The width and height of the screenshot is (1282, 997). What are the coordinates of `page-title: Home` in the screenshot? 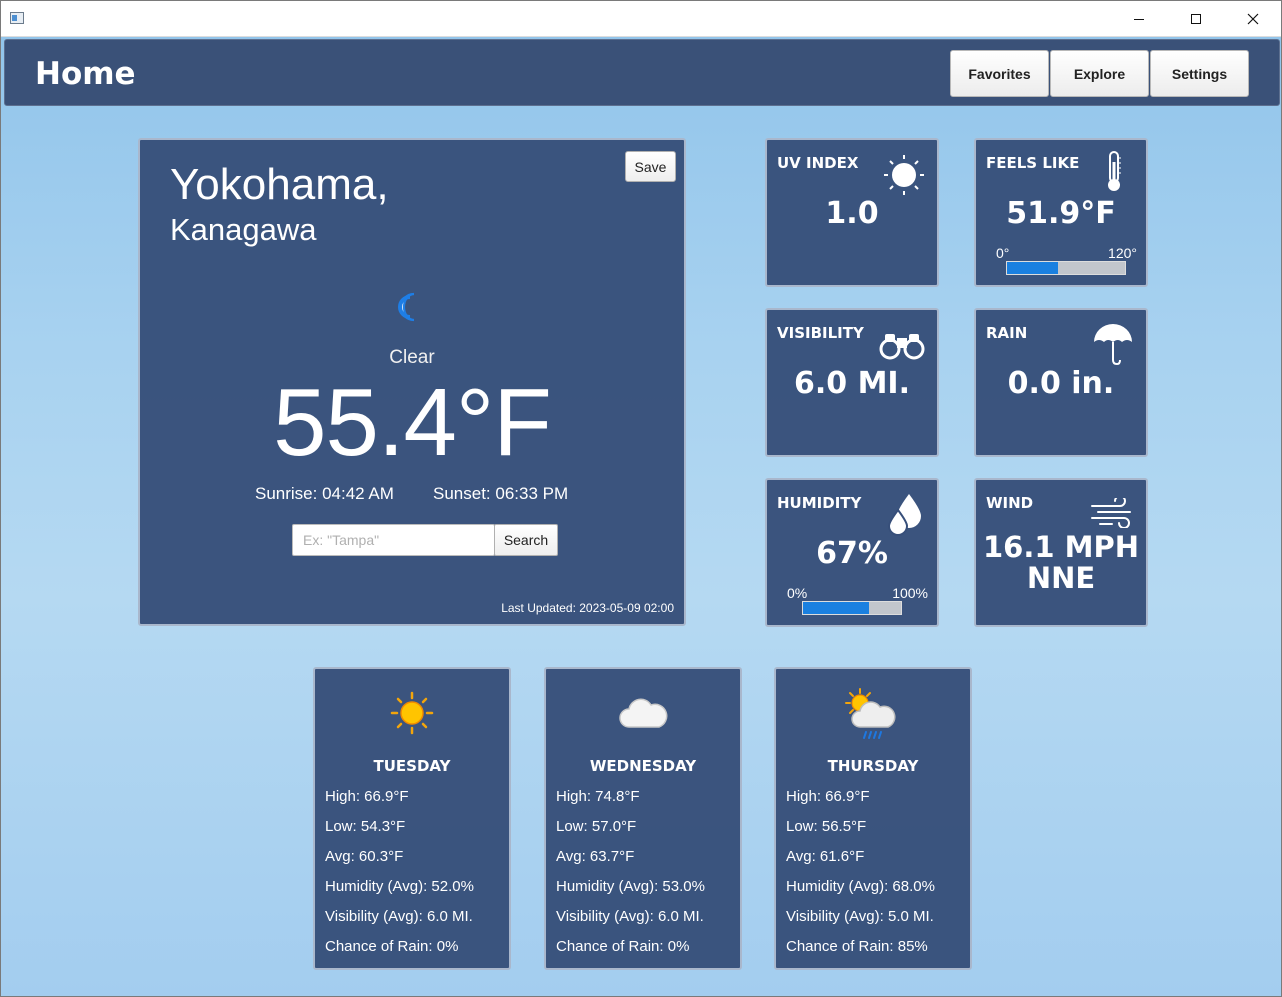 It's located at (85, 74).